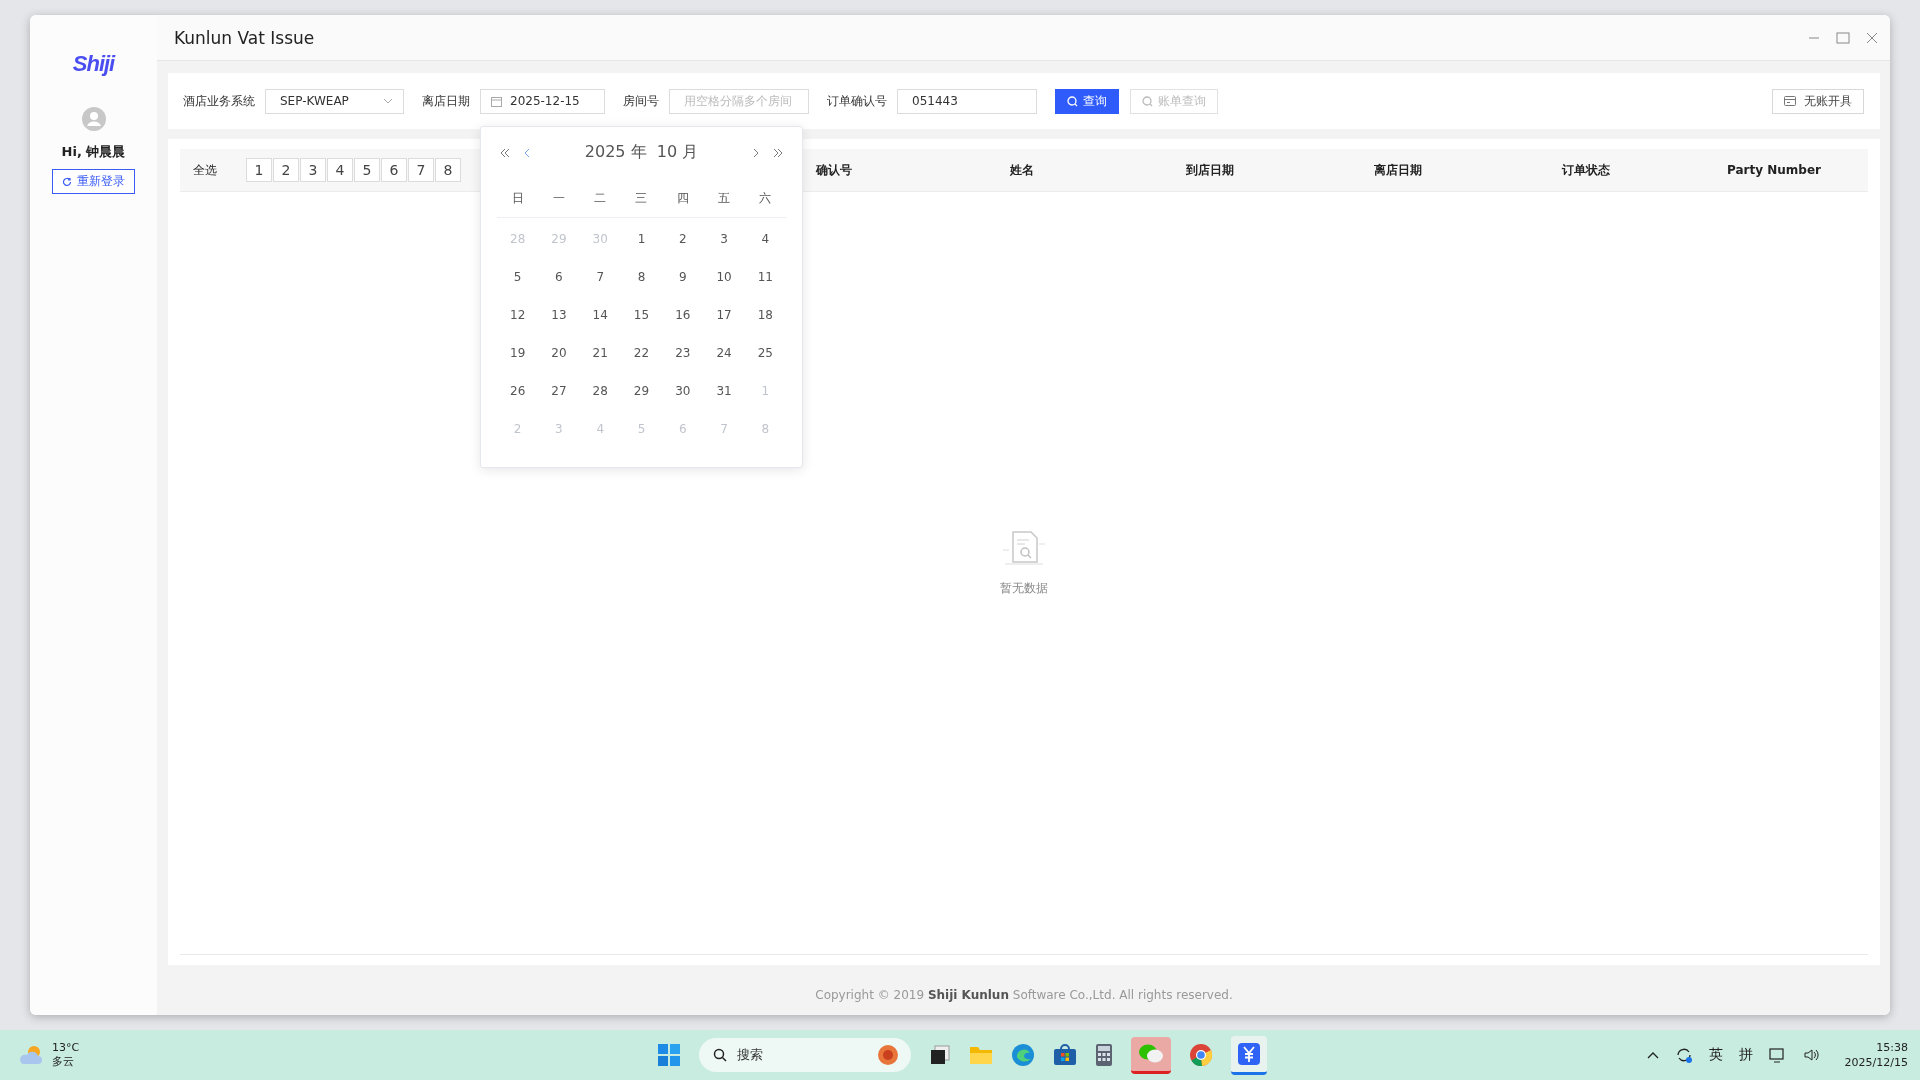 This screenshot has width=1920, height=1080. What do you see at coordinates (542, 101) in the screenshot?
I see `date-field: 2025-12-15` at bounding box center [542, 101].